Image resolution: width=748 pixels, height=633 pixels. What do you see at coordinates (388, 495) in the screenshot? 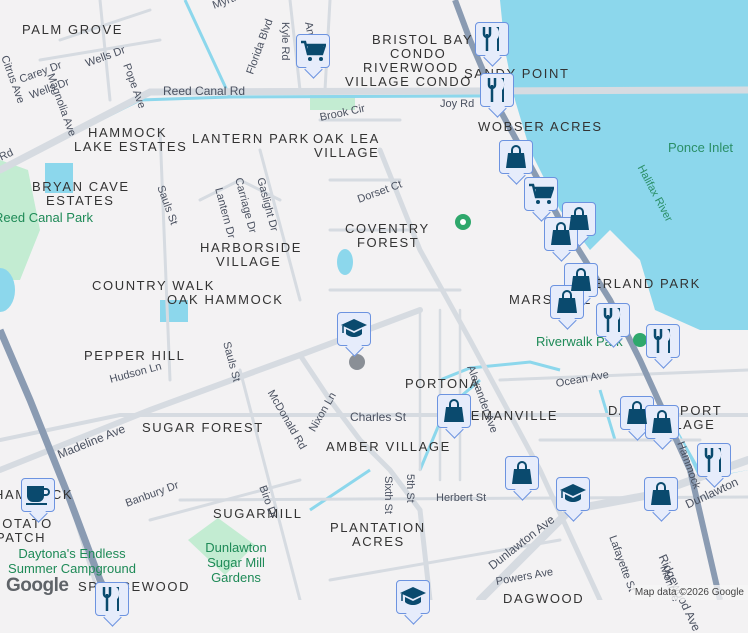
I see `street-sixth-st: Sixth St` at bounding box center [388, 495].